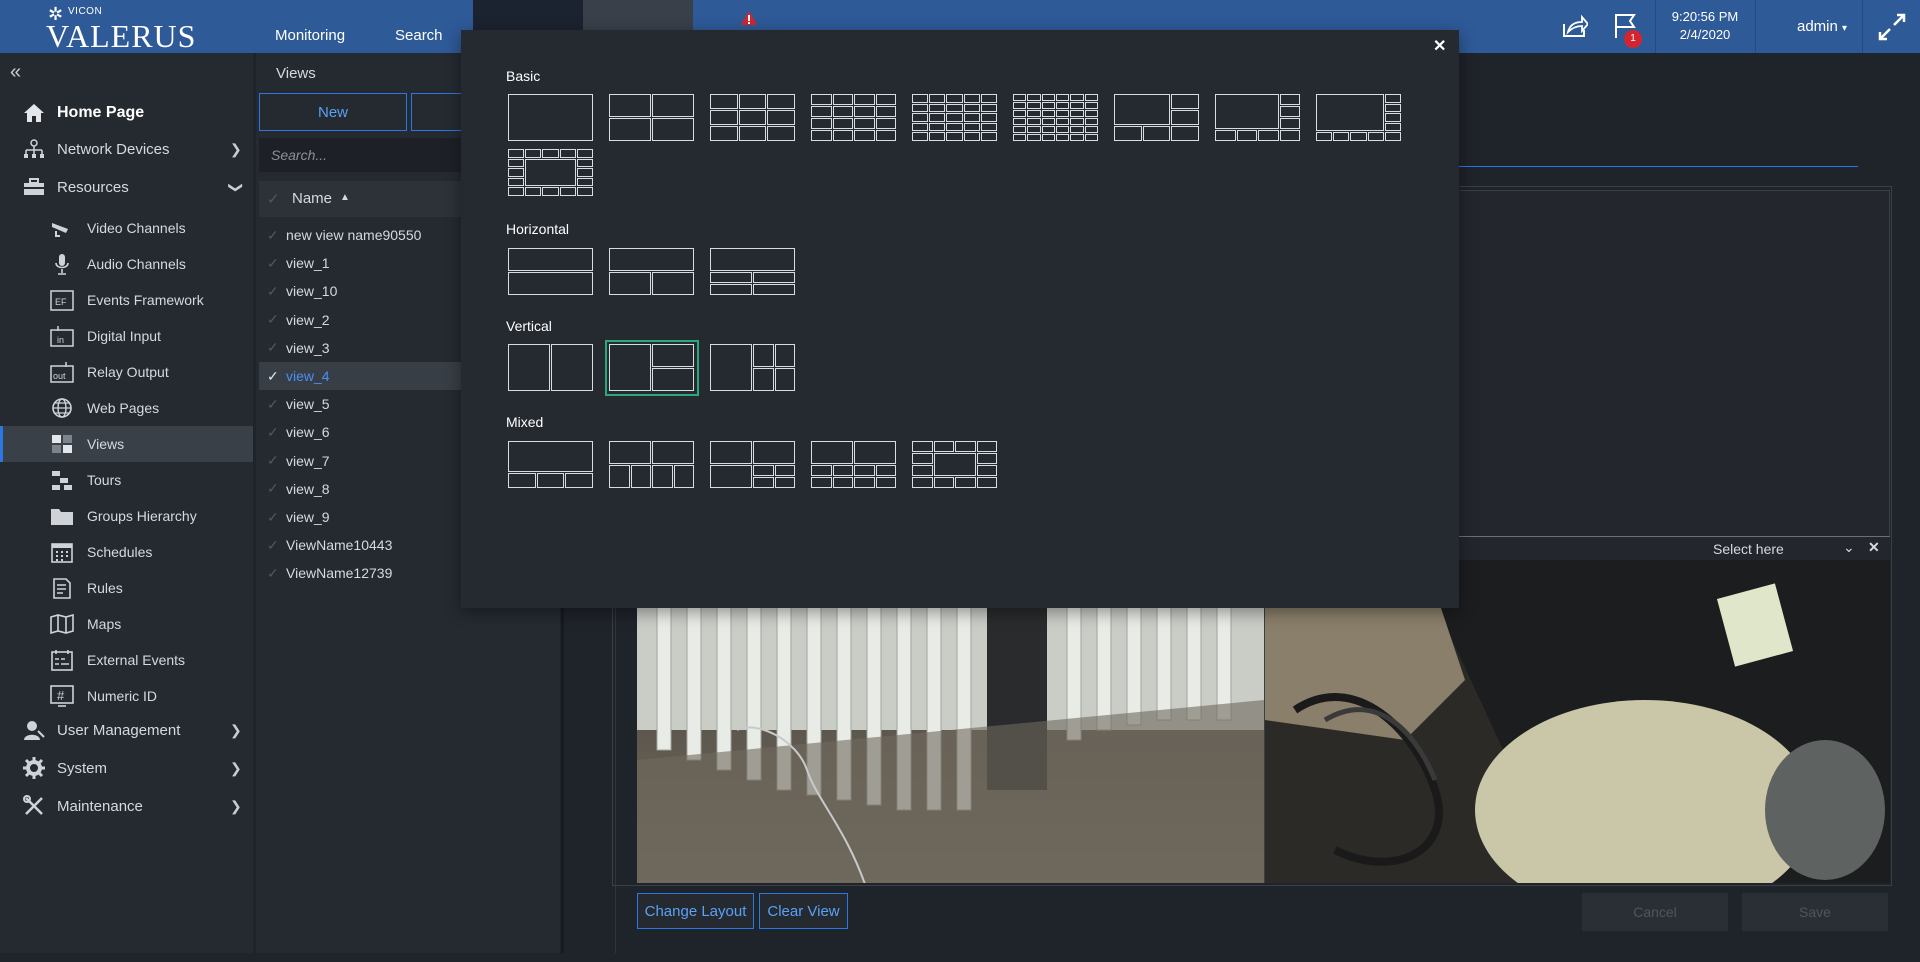  I want to click on sidebar-item-audio-channels: Audio Channels, so click(126, 264).